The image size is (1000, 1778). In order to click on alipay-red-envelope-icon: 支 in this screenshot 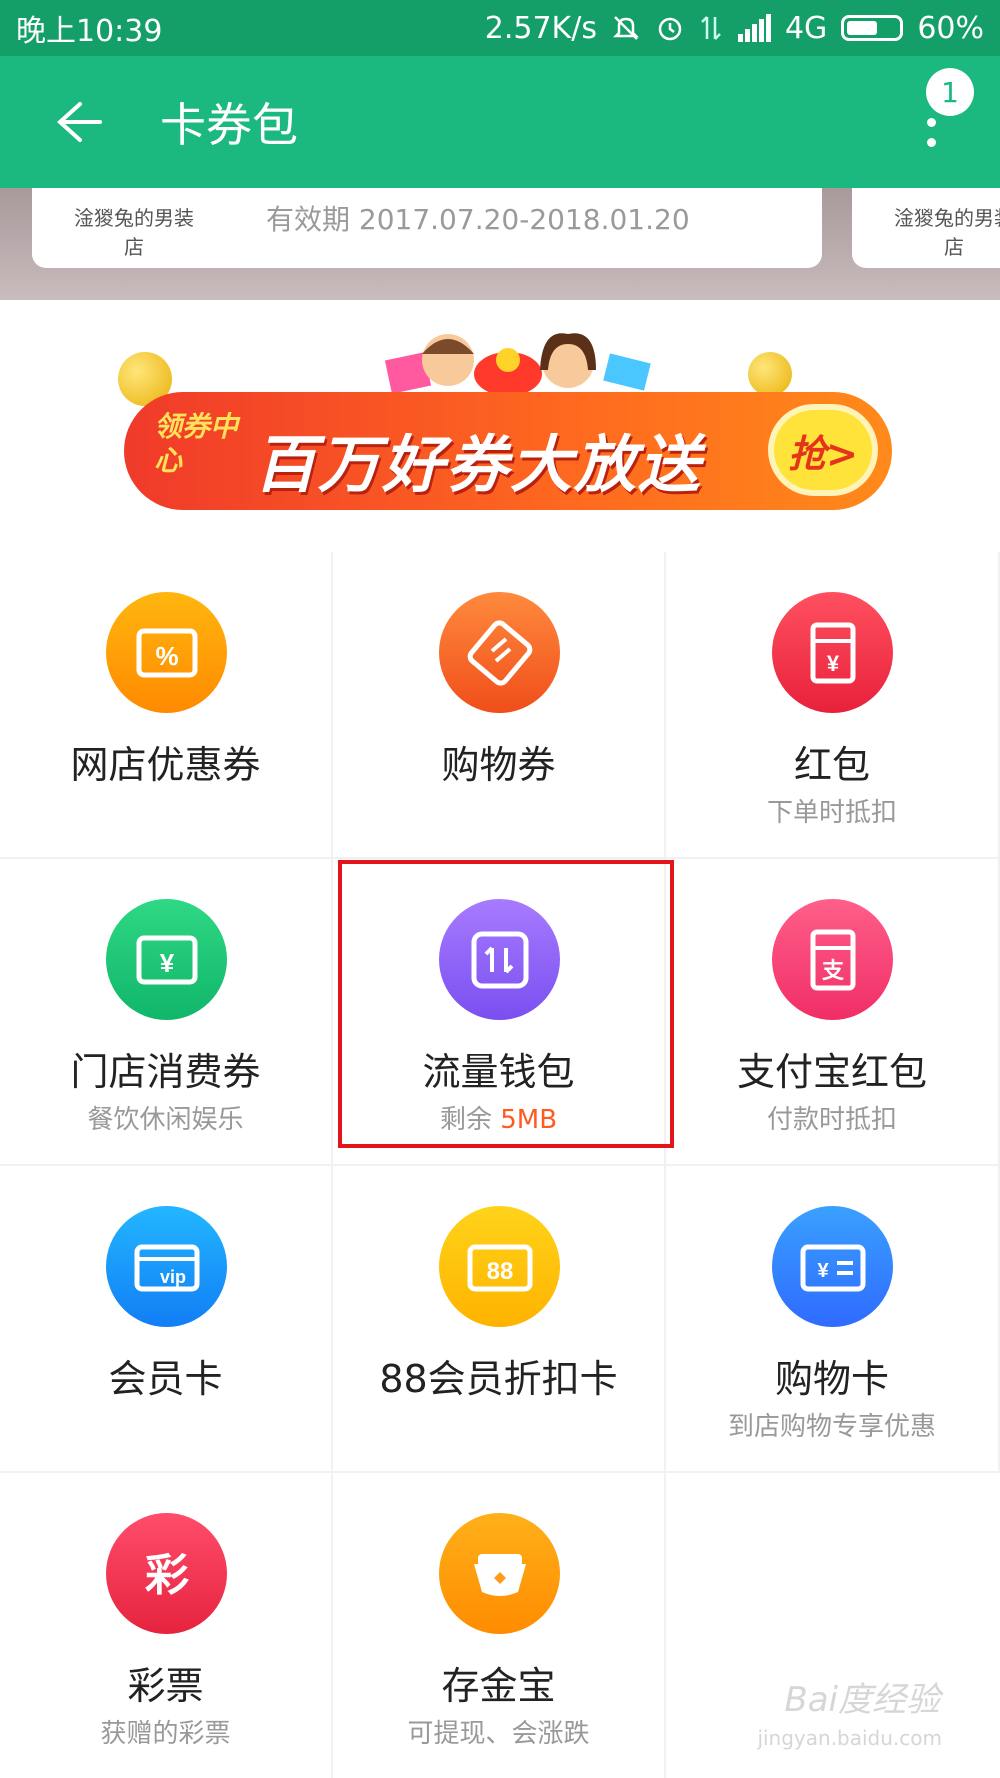, I will do `click(832, 959)`.